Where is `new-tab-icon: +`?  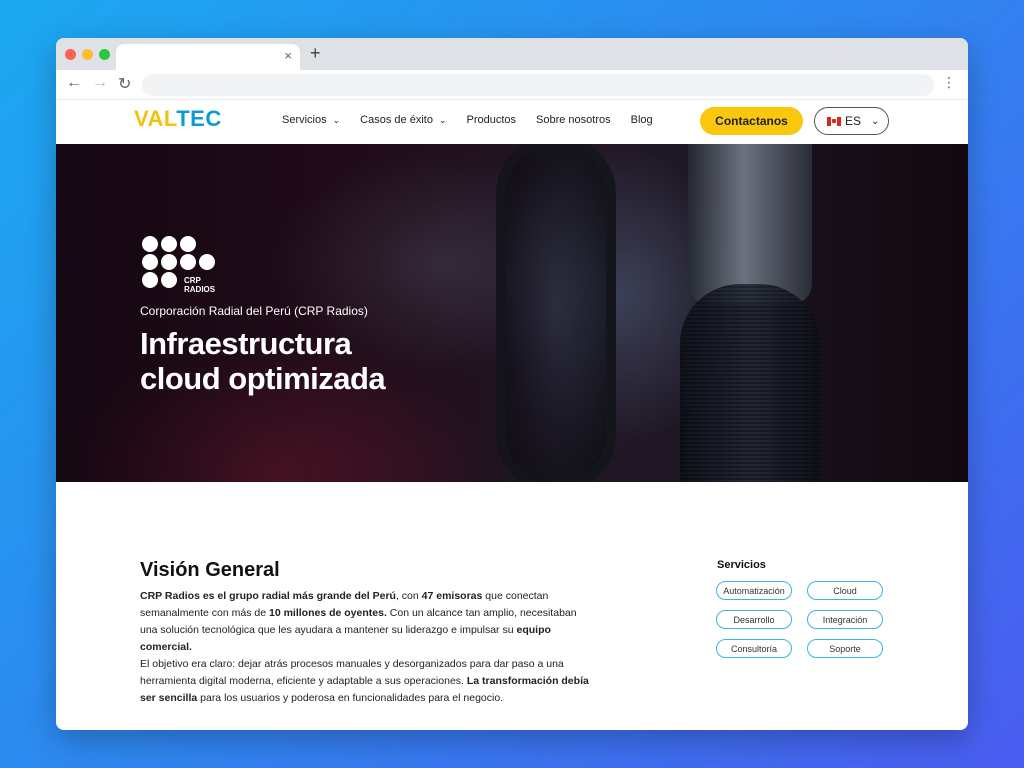 new-tab-icon: + is located at coordinates (315, 53).